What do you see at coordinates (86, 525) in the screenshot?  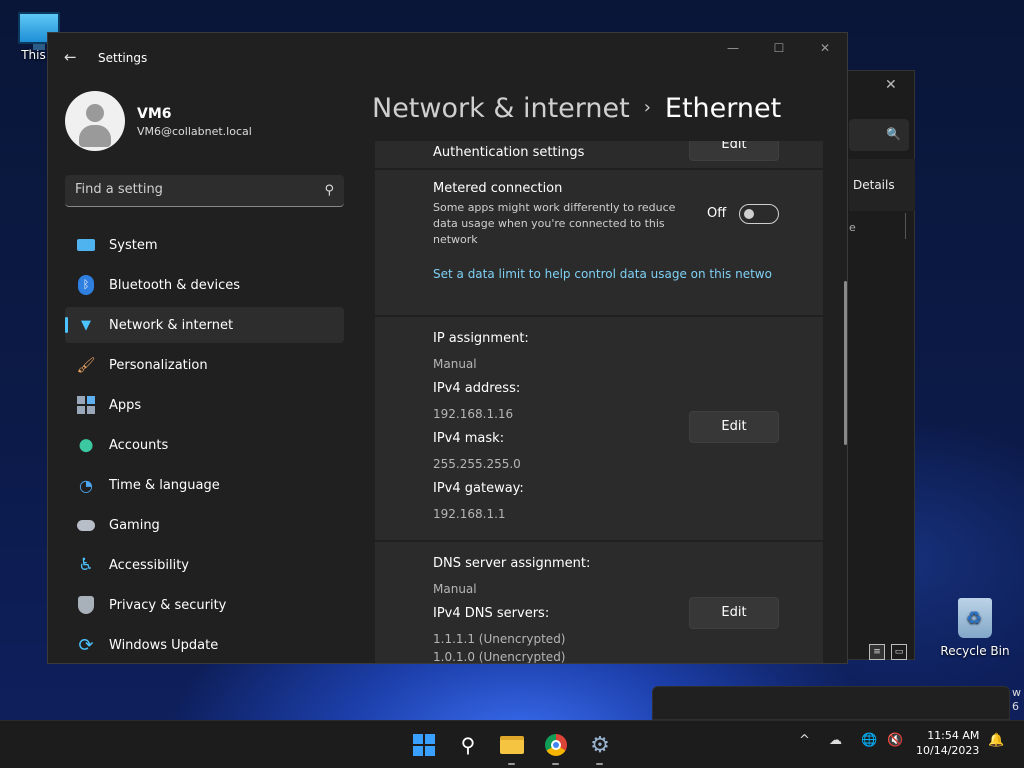 I see `gamepad-icon` at bounding box center [86, 525].